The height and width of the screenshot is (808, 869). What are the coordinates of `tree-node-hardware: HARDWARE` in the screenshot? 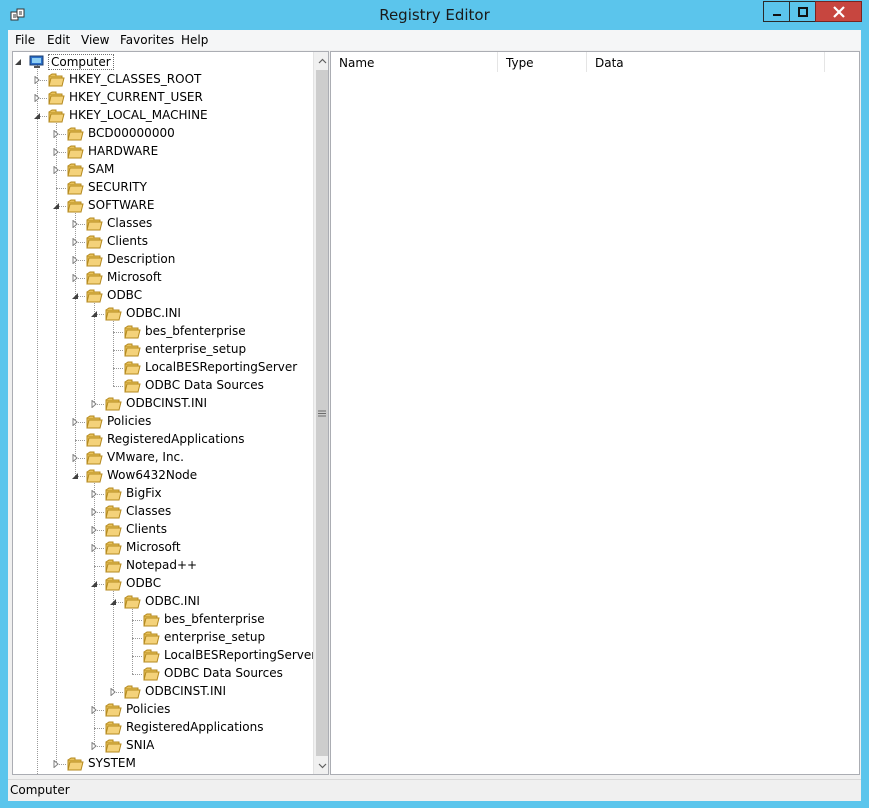 It's located at (162, 152).